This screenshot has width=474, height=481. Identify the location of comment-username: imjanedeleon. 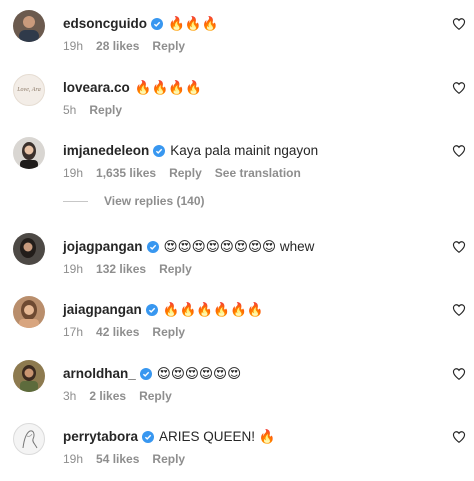
(106, 151).